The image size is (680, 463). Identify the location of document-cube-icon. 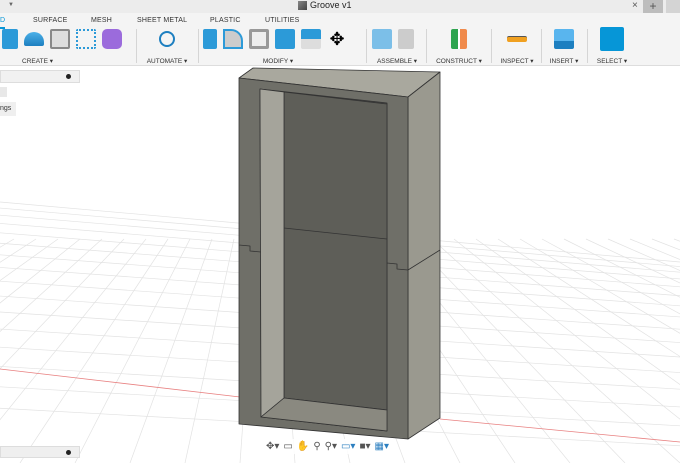
(302, 5).